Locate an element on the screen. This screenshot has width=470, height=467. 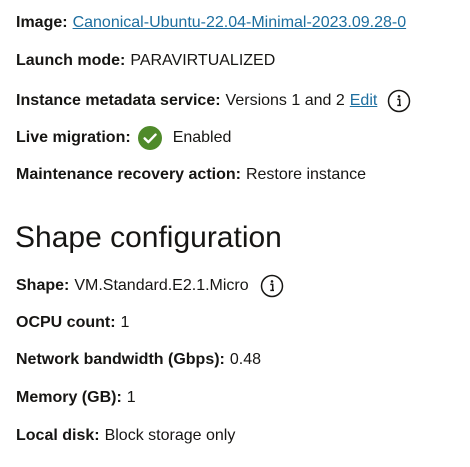
network-bandwidth-label: Network bandwidth (Gbps): is located at coordinates (120, 359).